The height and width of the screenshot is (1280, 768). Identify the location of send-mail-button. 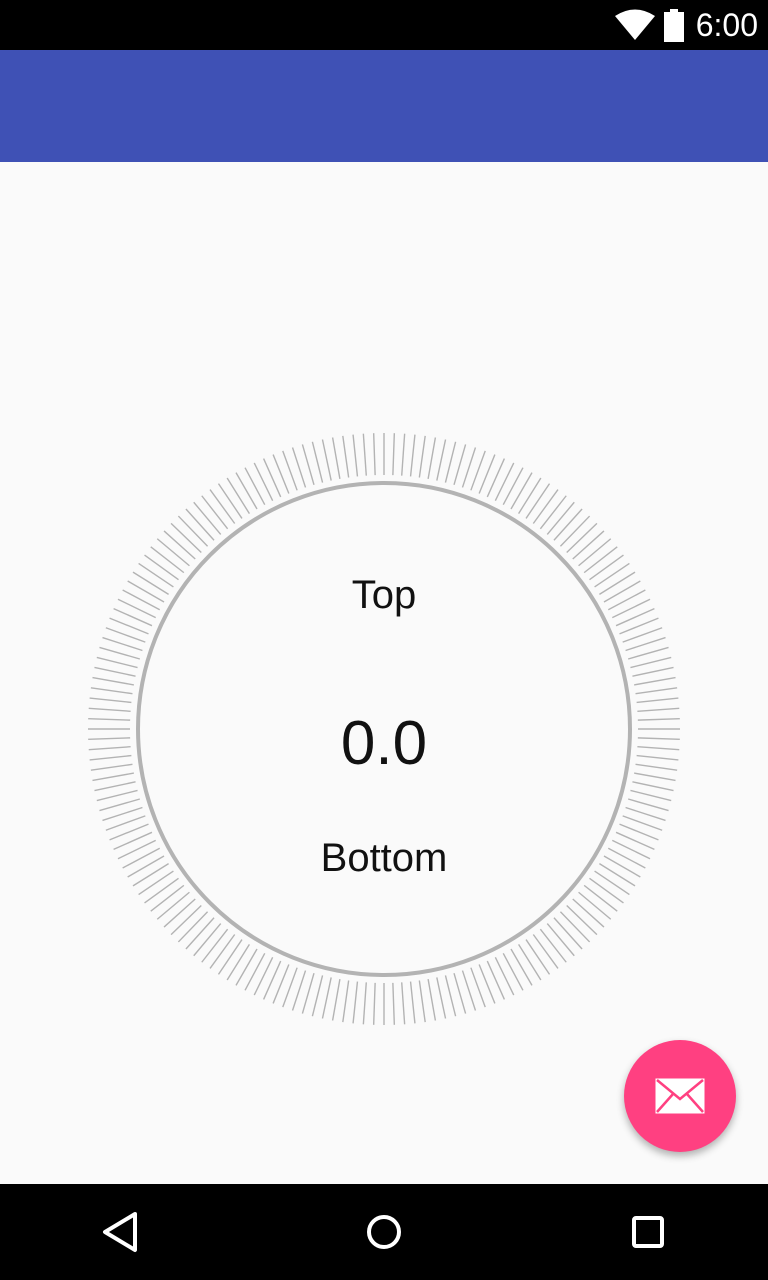
(680, 1096).